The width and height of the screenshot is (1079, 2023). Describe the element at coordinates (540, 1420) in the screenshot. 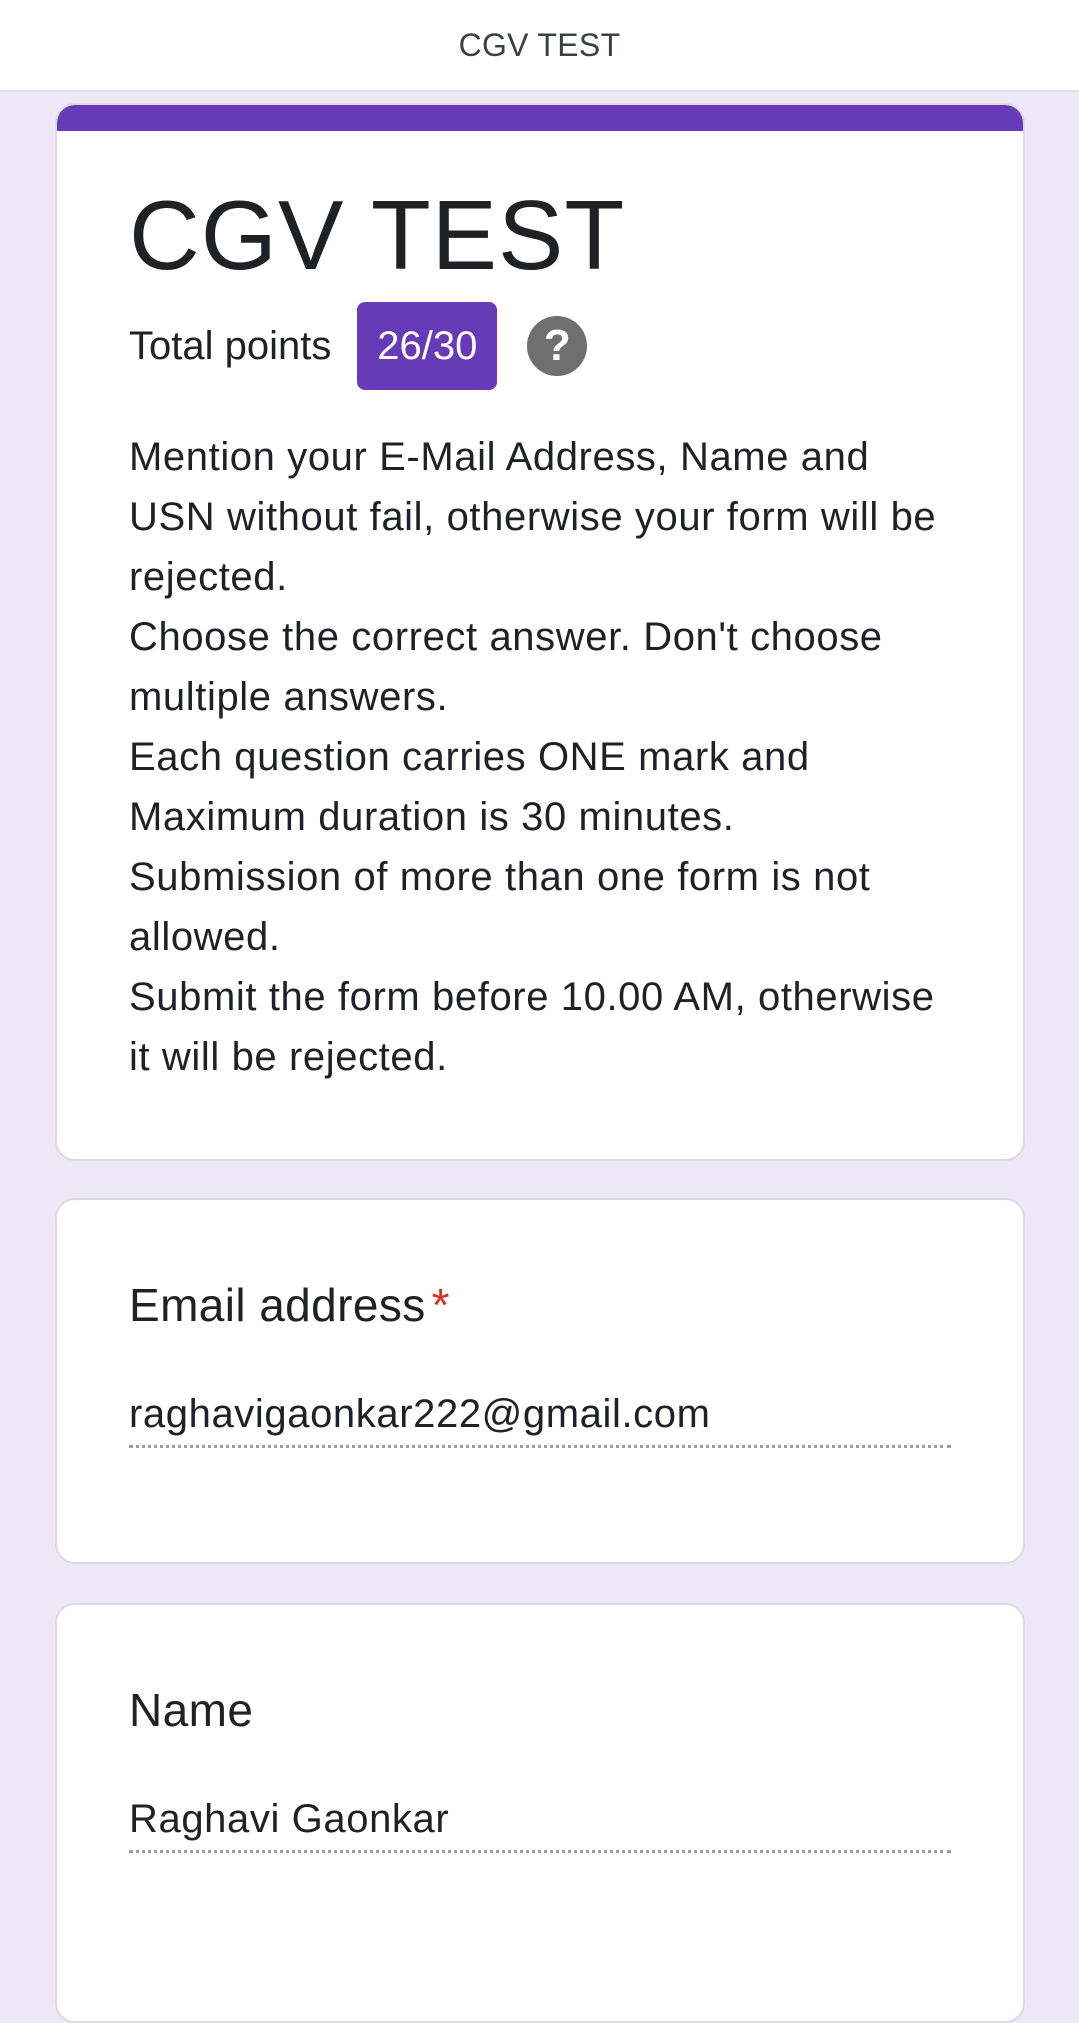

I see `email-answer: raghavigaonkar222@gmail.com` at that location.